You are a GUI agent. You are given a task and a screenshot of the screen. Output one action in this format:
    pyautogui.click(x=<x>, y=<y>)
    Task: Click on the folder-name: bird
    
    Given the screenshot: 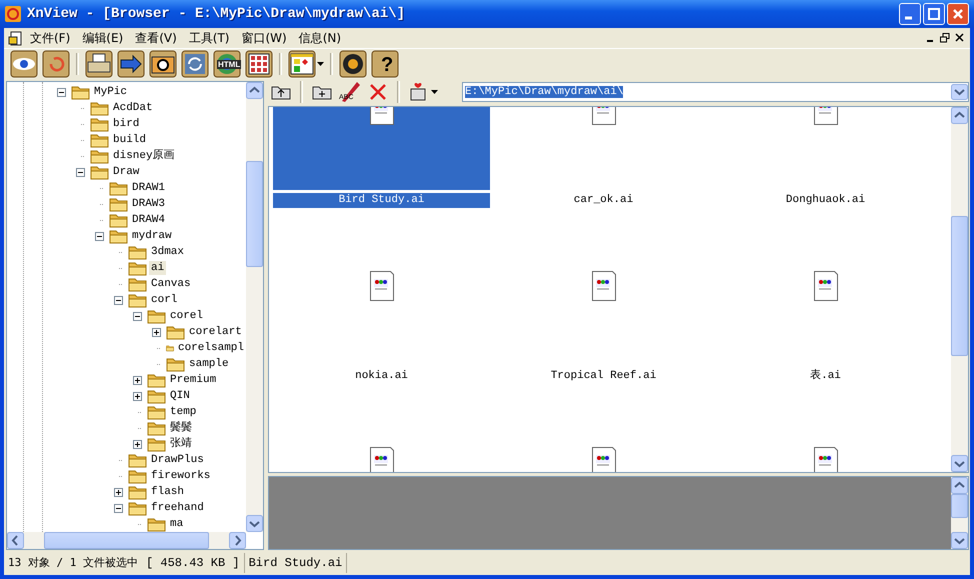 What is the action you would take?
    pyautogui.click(x=126, y=124)
    